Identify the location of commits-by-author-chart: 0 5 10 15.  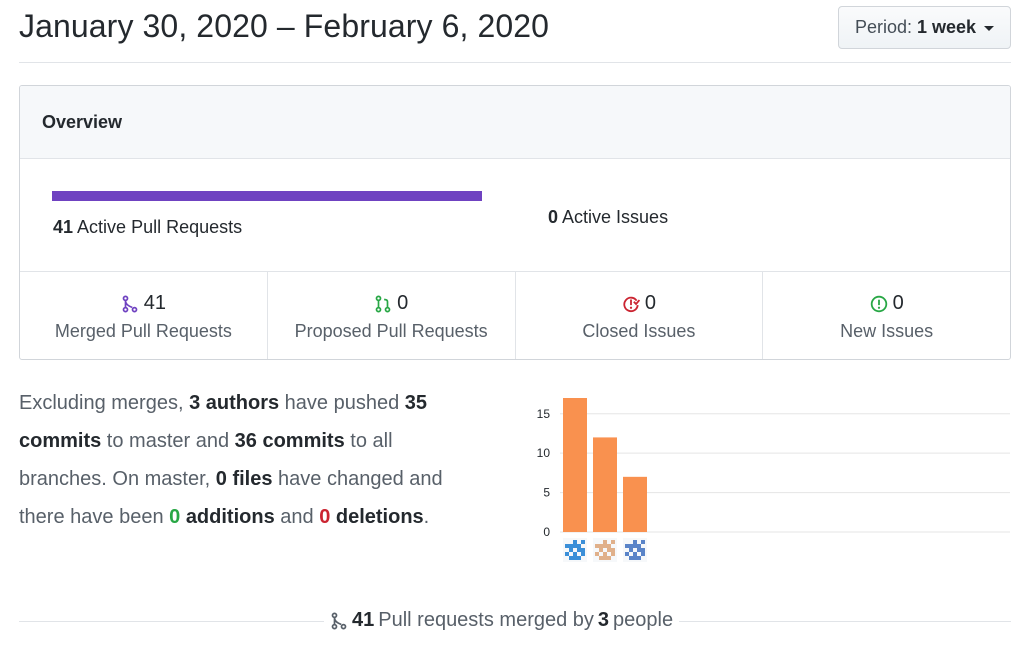
(773, 480).